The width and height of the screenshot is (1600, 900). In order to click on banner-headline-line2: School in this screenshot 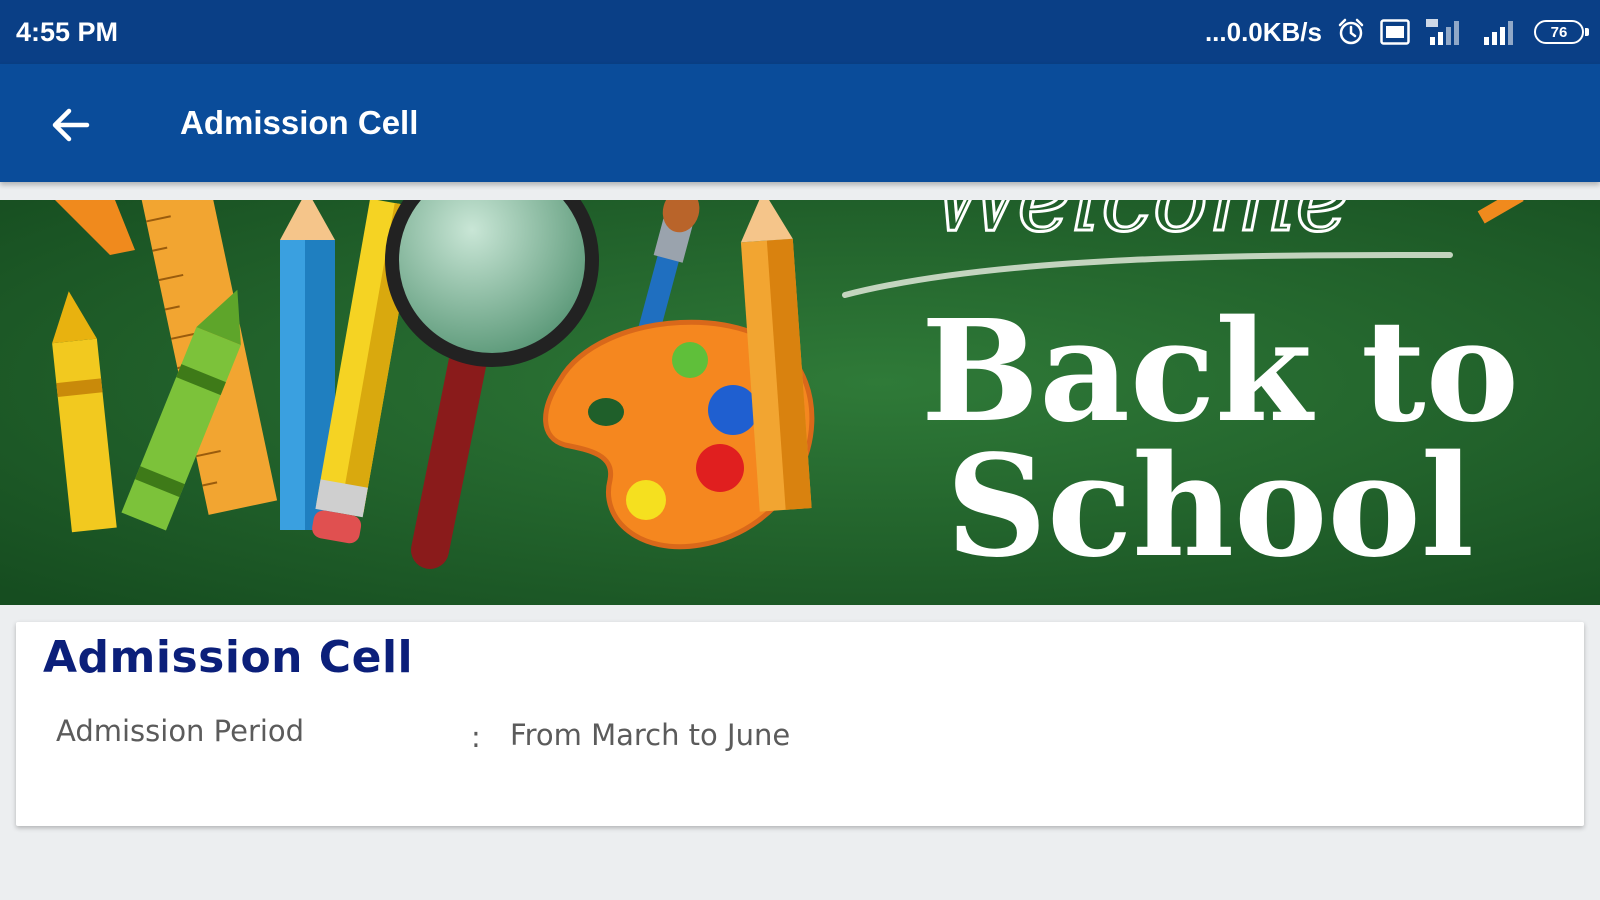, I will do `click(1210, 507)`.